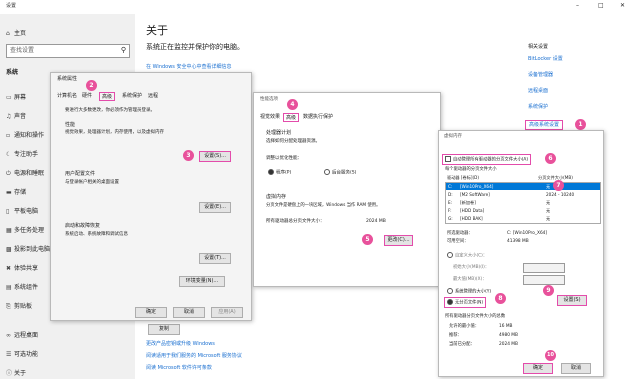  Describe the element at coordinates (68, 51) in the screenshot. I see `search-input: 查找设置 ⚲` at that location.